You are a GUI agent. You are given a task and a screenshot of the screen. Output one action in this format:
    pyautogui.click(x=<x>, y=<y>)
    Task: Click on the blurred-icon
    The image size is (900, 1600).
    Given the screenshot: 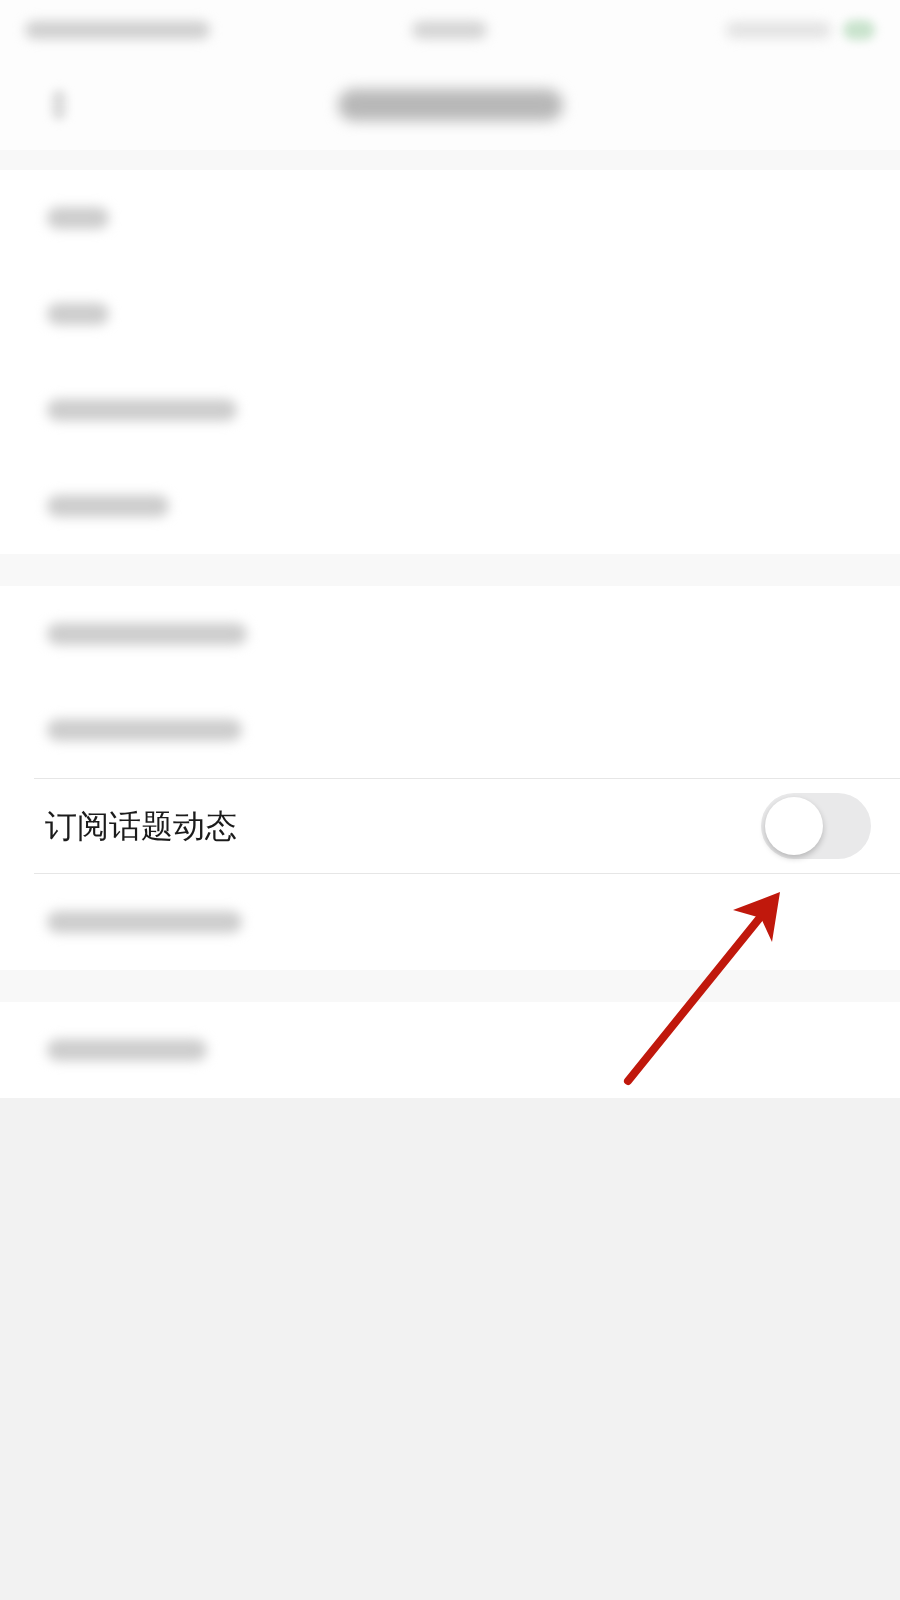 What is the action you would take?
    pyautogui.click(x=59, y=105)
    